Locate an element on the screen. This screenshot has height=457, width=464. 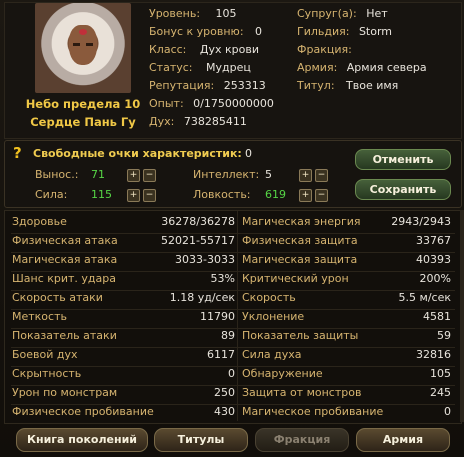
stat-label: Физическая атака is located at coordinates (65, 240).